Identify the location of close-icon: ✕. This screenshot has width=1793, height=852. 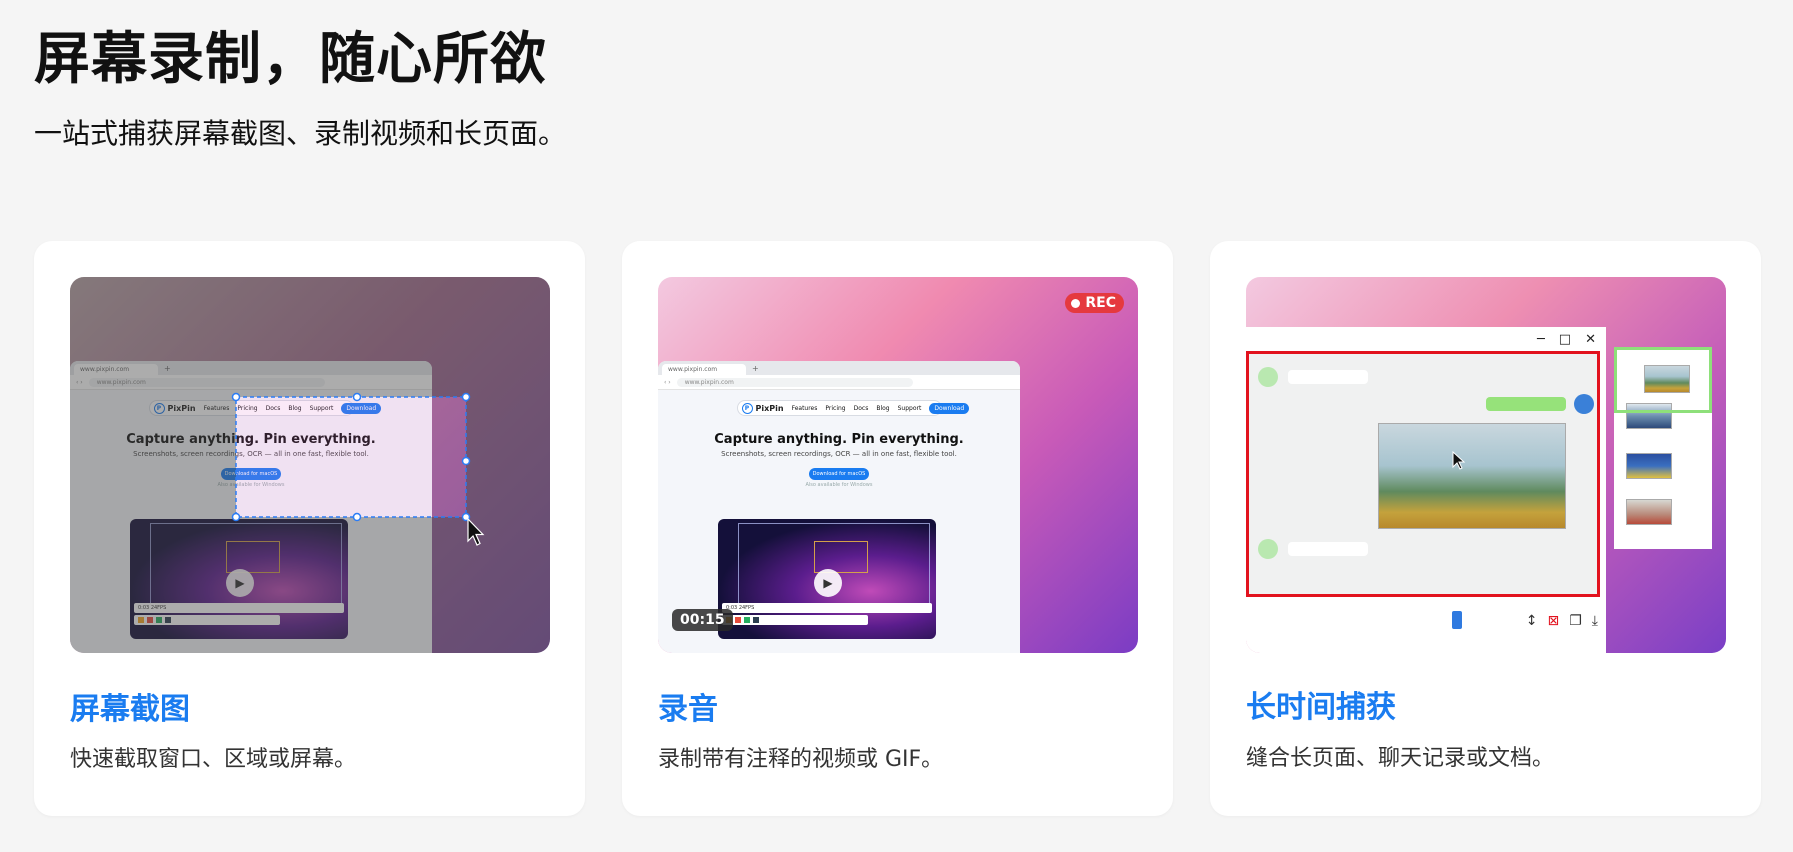
(1590, 339).